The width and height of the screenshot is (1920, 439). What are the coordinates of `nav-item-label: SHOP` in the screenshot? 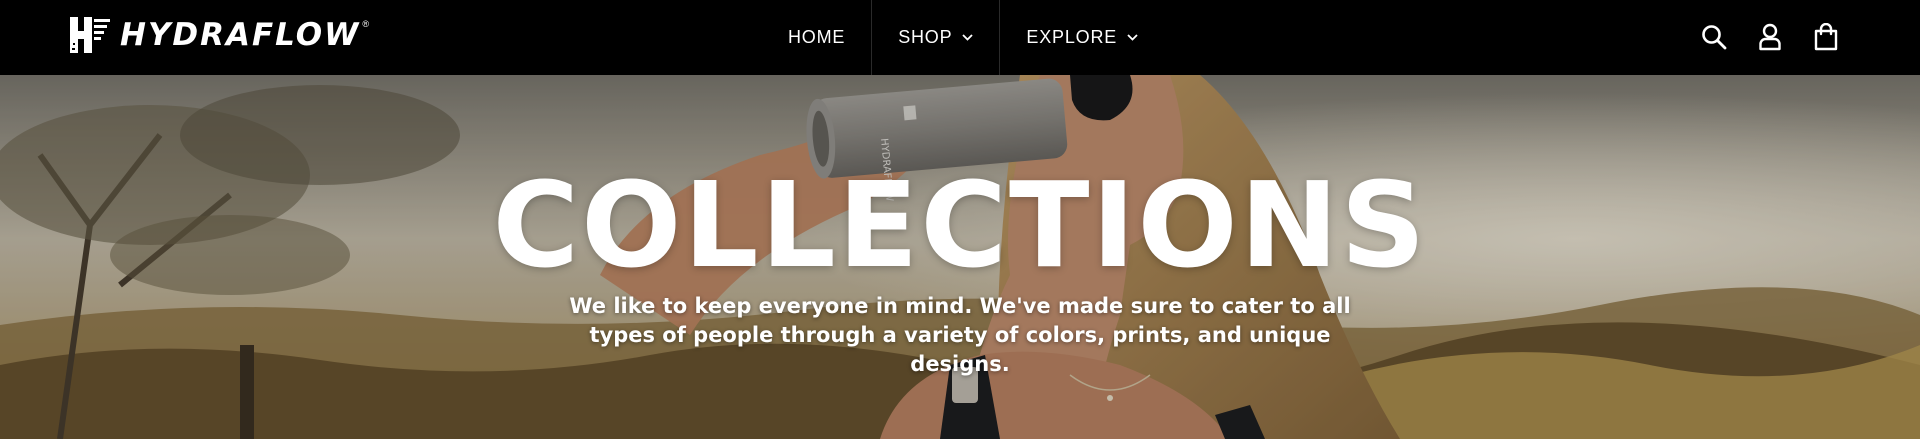 It's located at (925, 37).